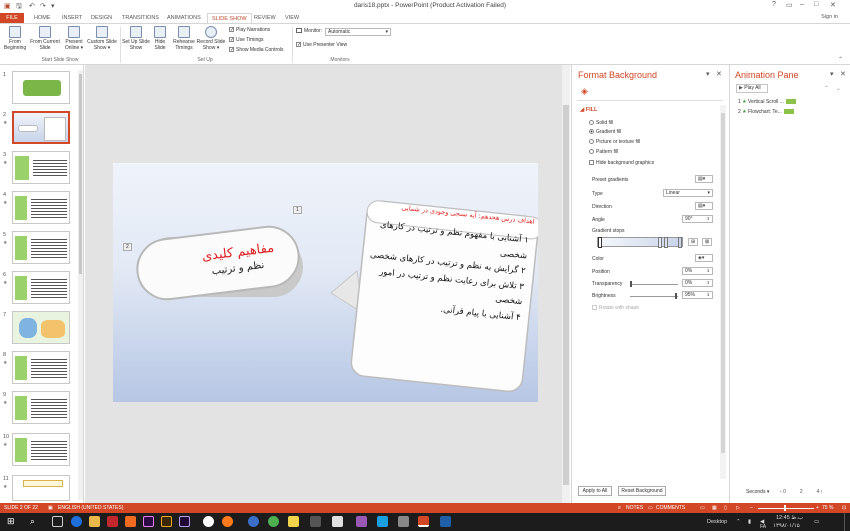 The image size is (850, 531). What do you see at coordinates (763, 527) in the screenshot?
I see `input-language: FA` at bounding box center [763, 527].